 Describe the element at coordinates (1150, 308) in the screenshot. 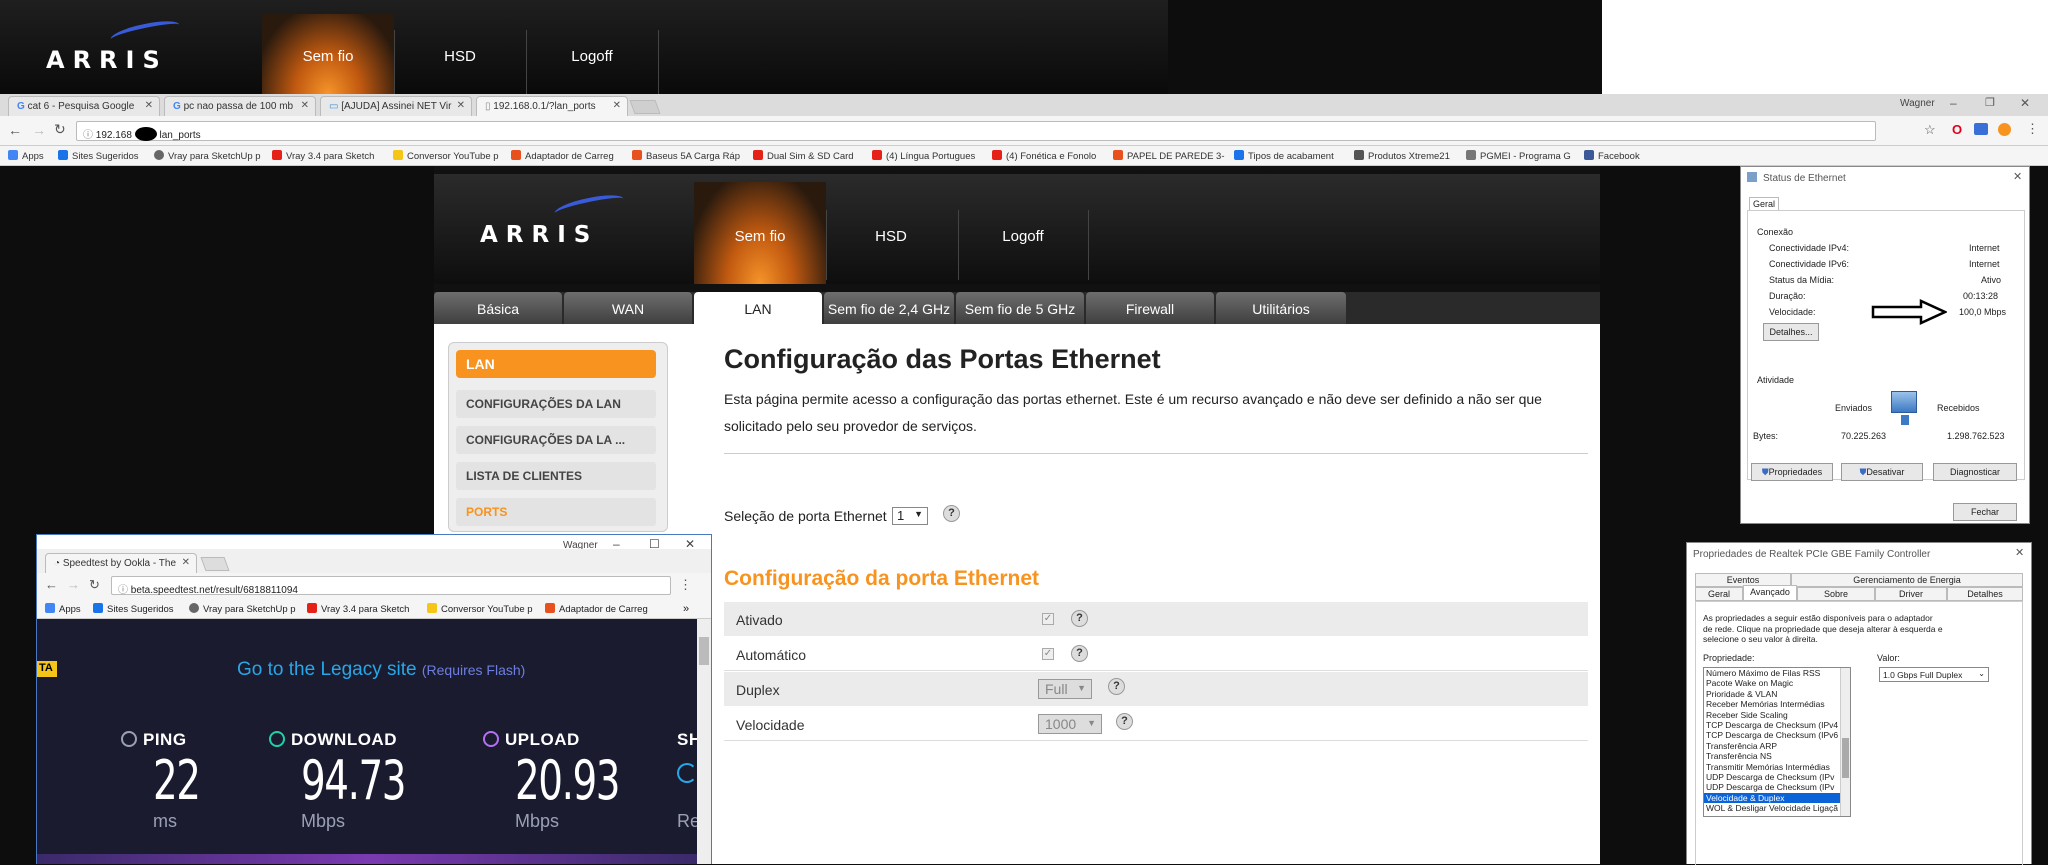

I see `tab-firewall: Firewall` at that location.